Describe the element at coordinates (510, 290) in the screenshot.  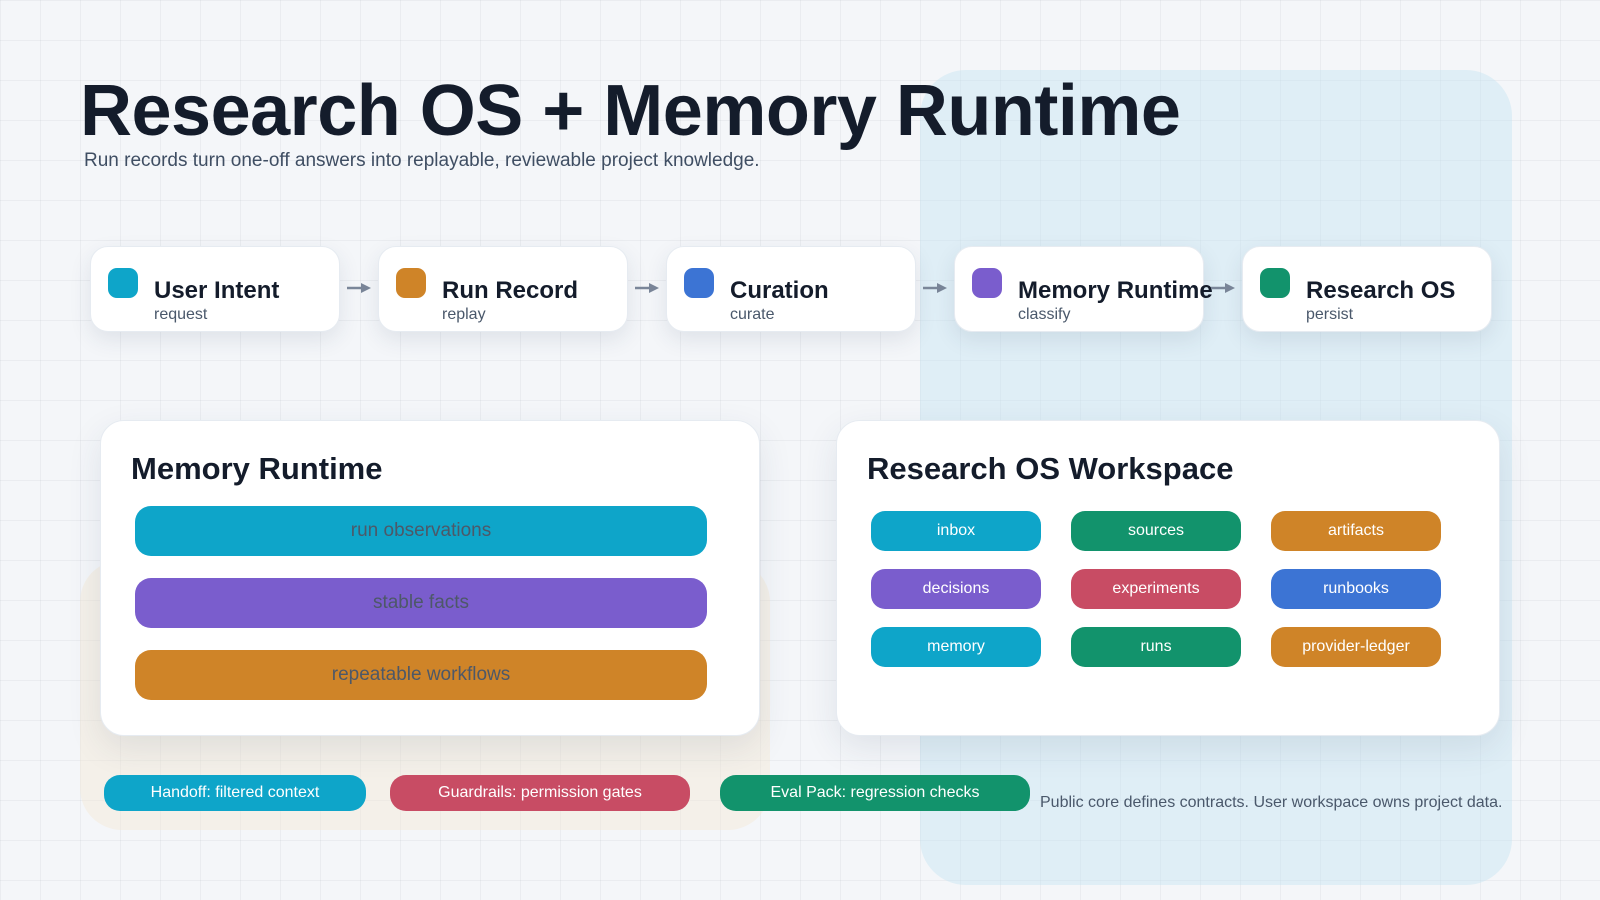
I see `flow-node-title: Run Record` at that location.